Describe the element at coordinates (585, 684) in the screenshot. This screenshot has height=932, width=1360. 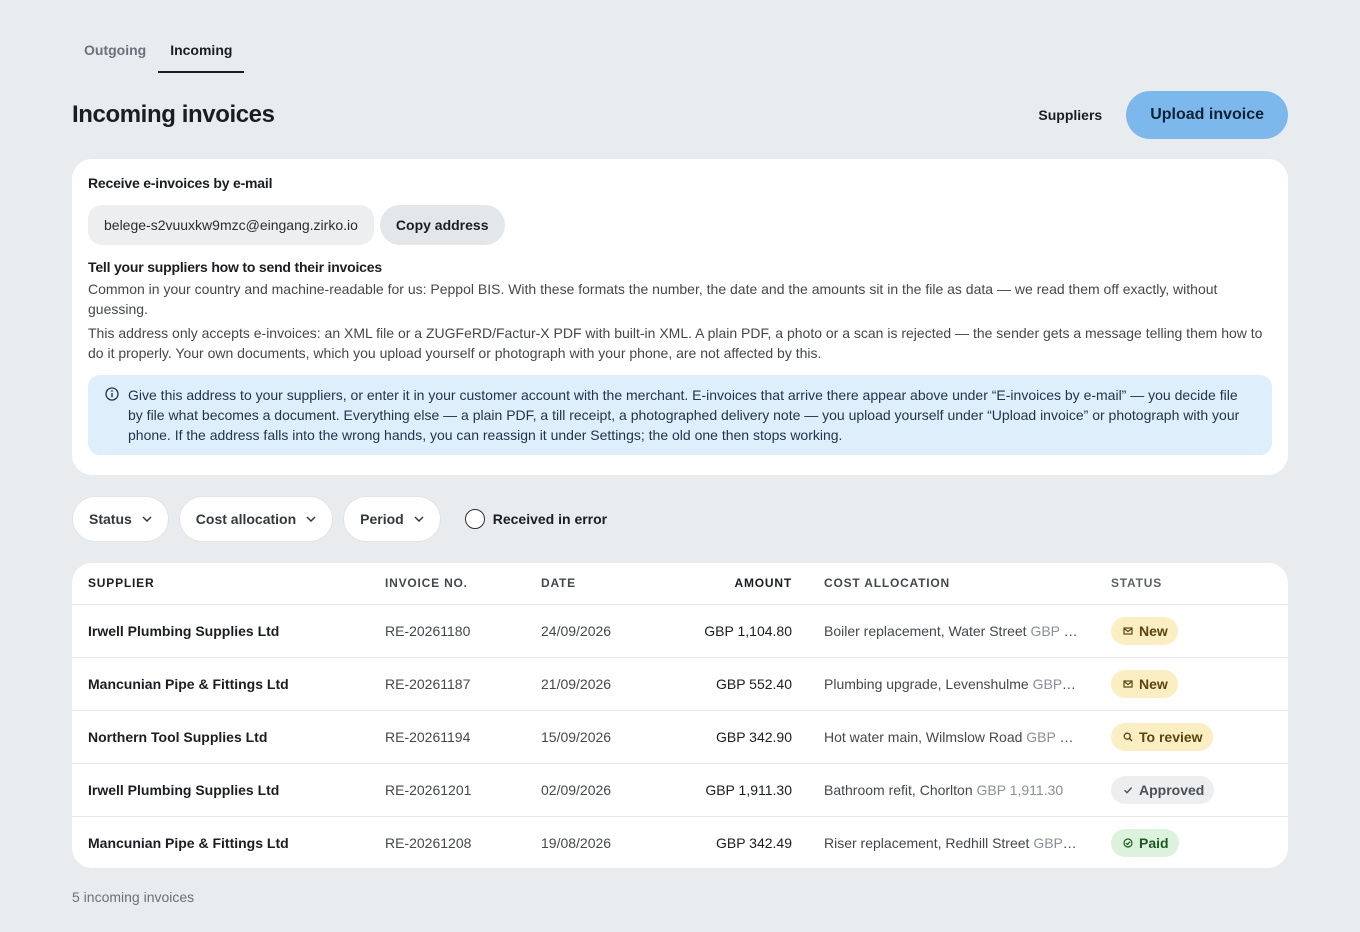
I see `date-cell: 21/09/2026` at that location.